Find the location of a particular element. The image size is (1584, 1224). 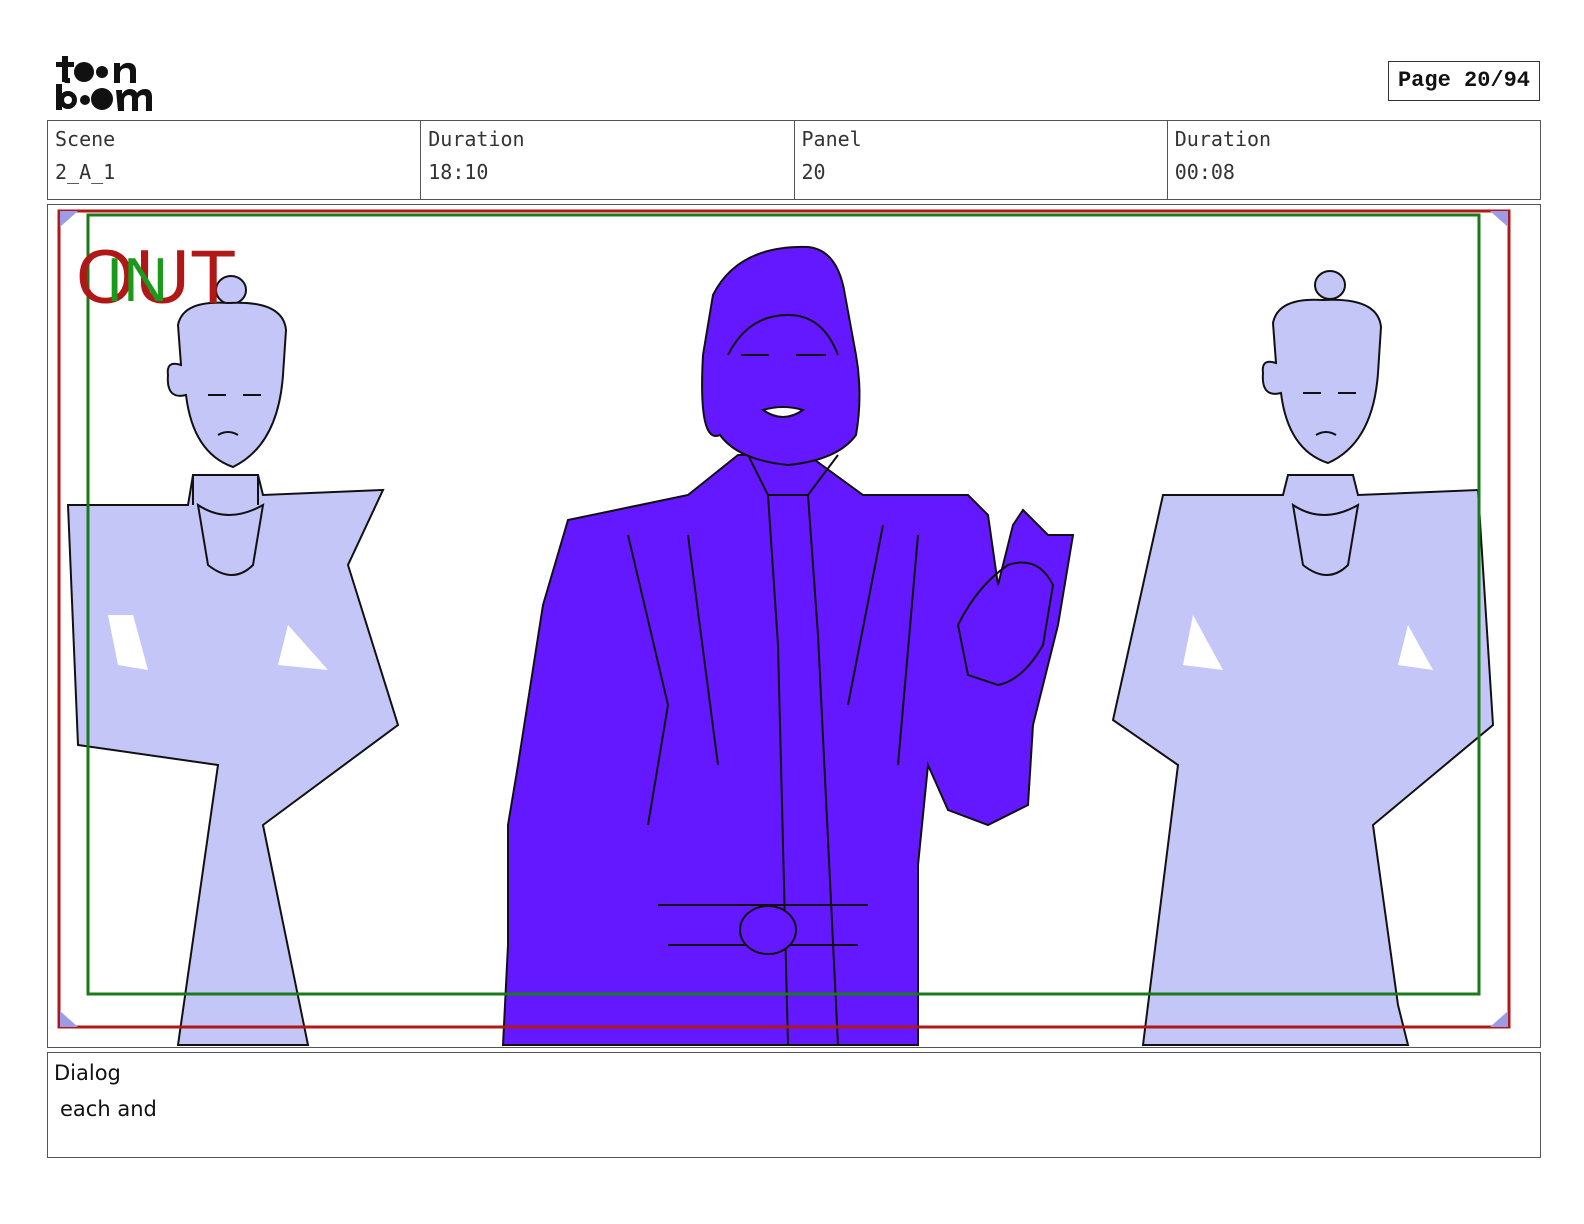

scene-duration-value: 18:10 is located at coordinates (458, 172).